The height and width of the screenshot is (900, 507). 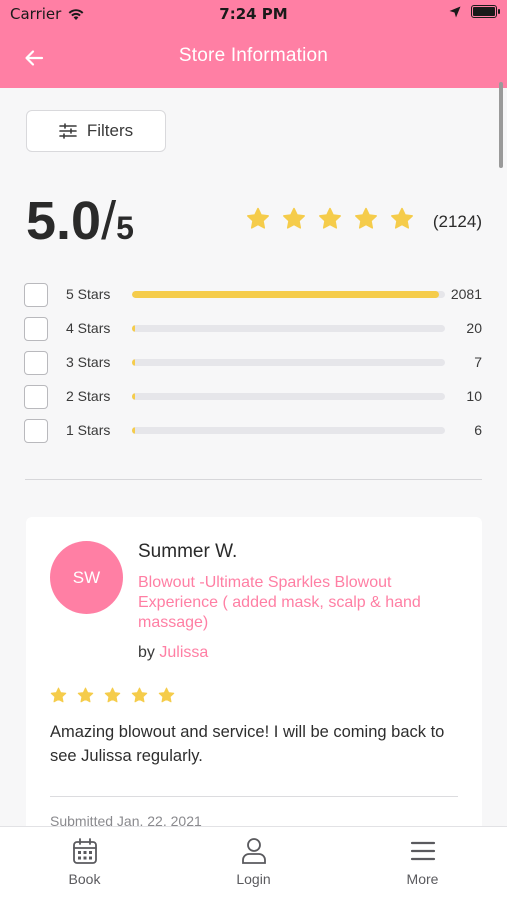 I want to click on status-bar: Carrier 7:24 PM, so click(x=253, y=14).